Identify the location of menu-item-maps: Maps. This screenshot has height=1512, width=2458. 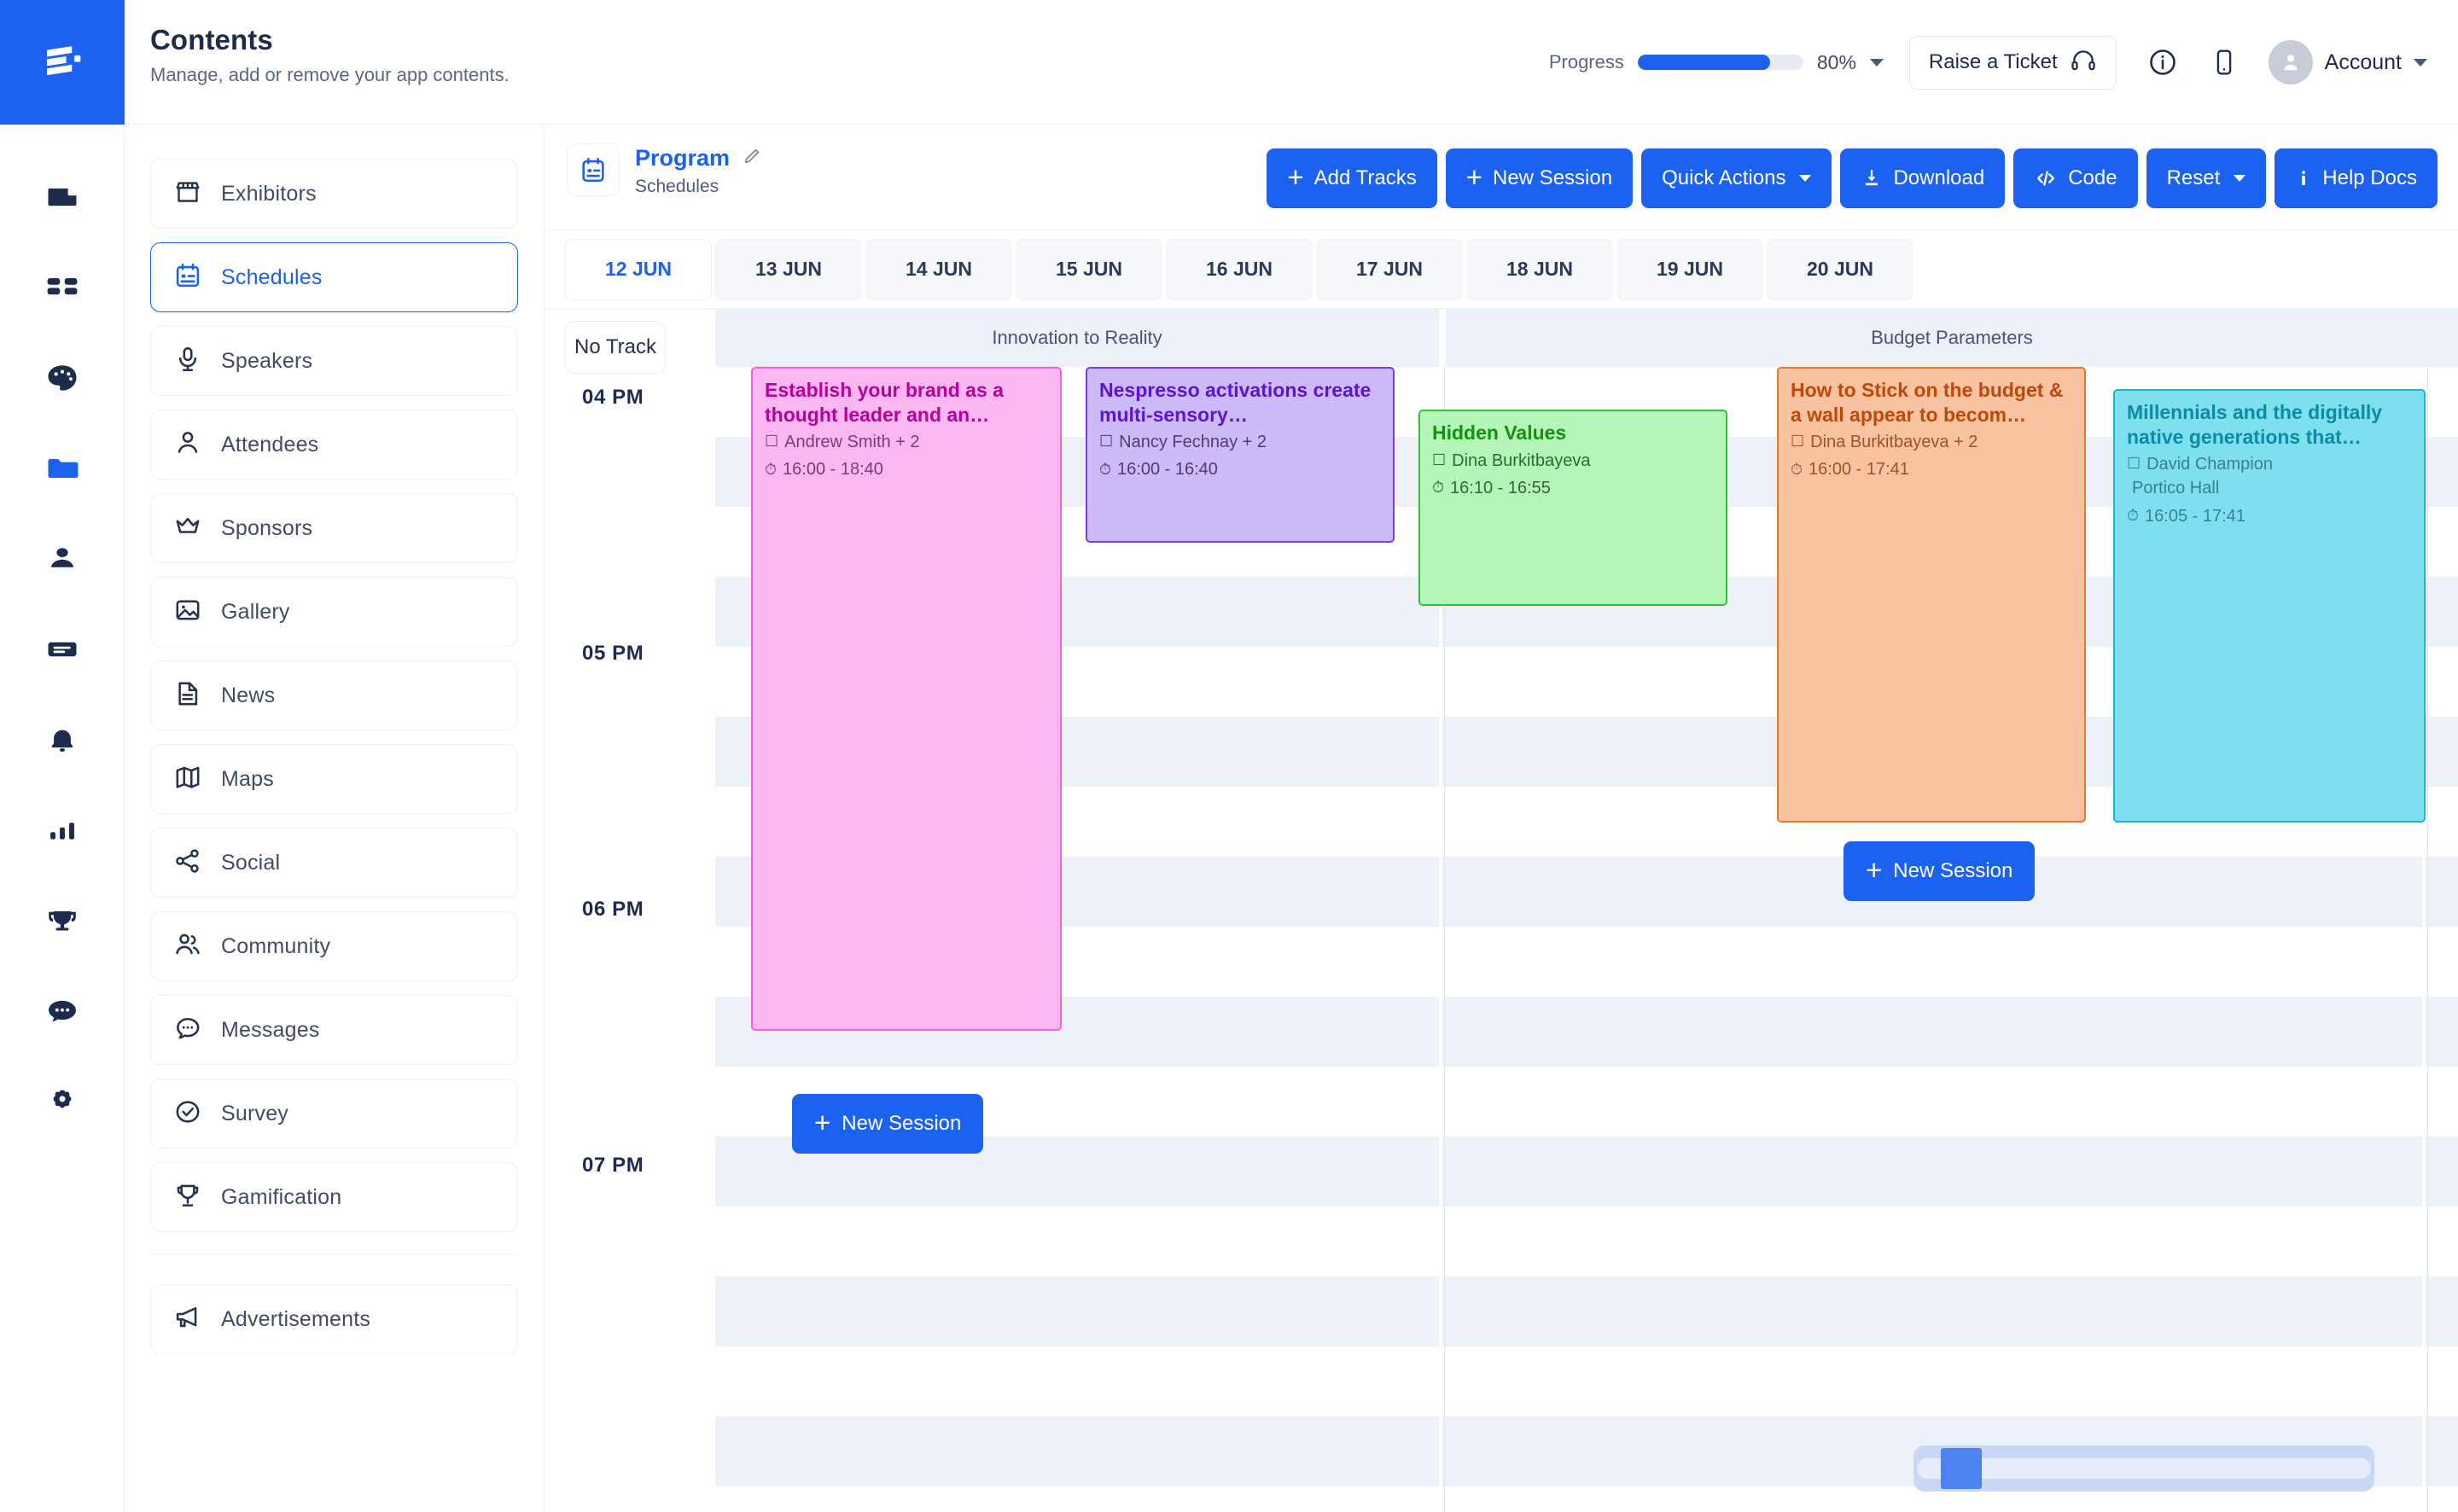
(334, 779).